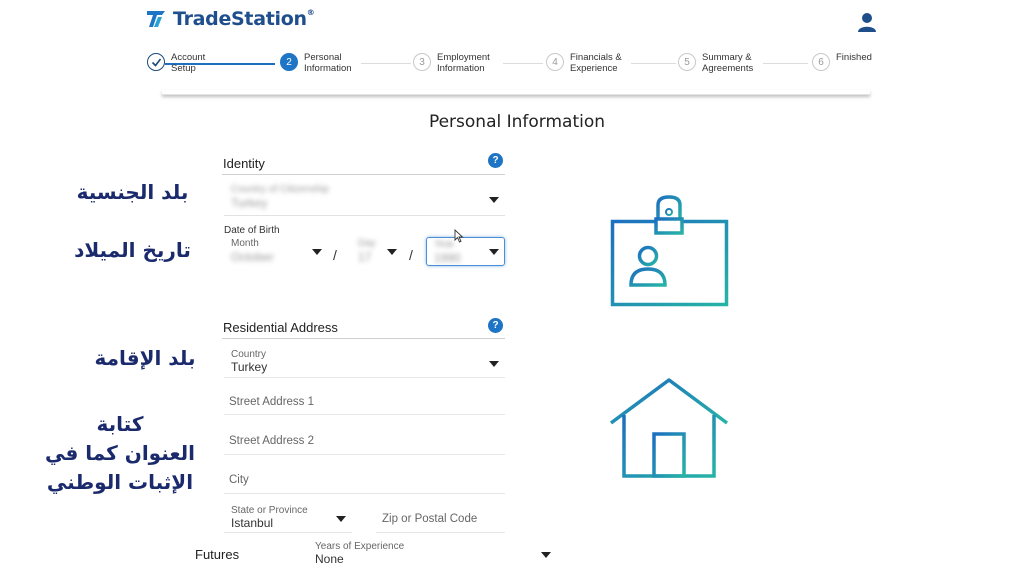 Image resolution: width=1024 pixels, height=566 pixels. Describe the element at coordinates (365, 362) in the screenshot. I see `country-select: Country Turkey` at that location.